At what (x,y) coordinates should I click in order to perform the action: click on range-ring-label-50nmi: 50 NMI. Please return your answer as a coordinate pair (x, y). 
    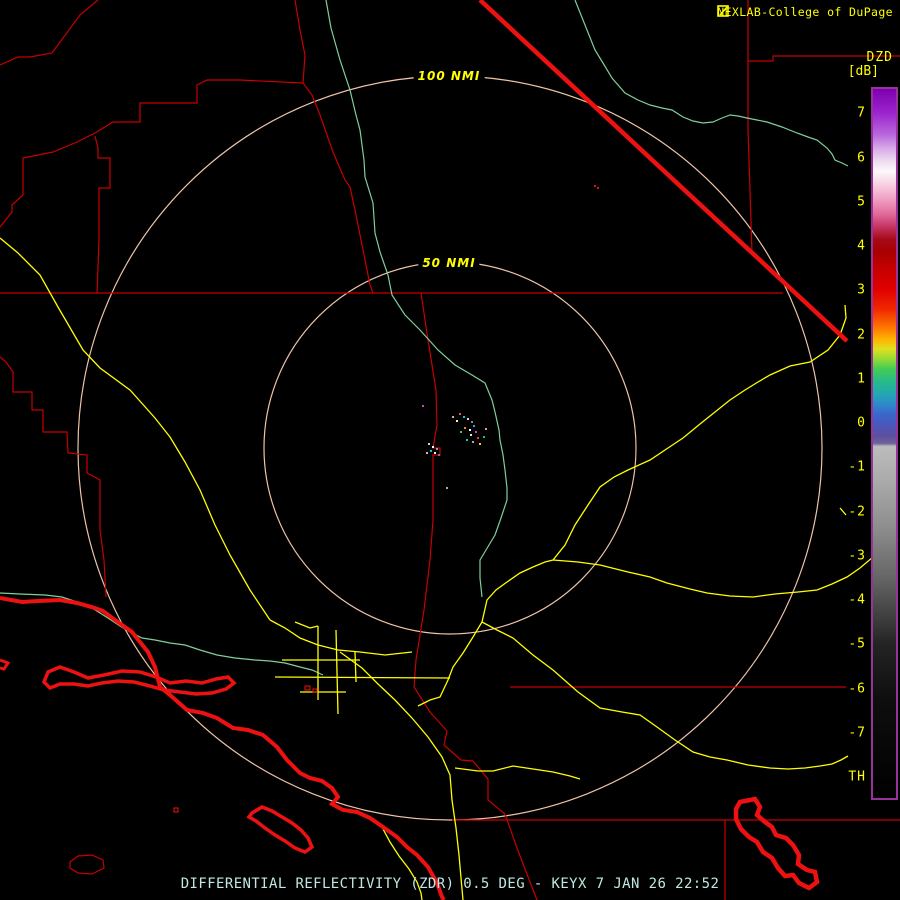
    Looking at the image, I should click on (449, 263).